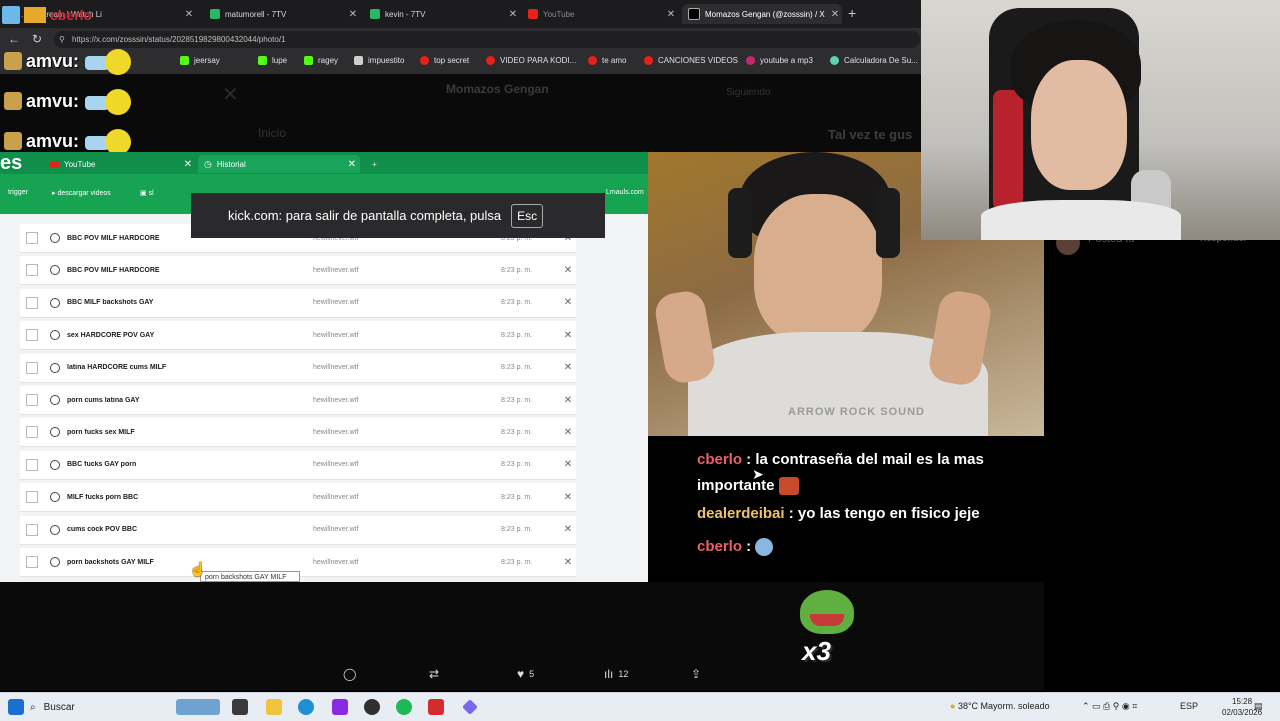 This screenshot has height=721, width=1280. I want to click on chat-username: dealerdeibai, so click(741, 513).